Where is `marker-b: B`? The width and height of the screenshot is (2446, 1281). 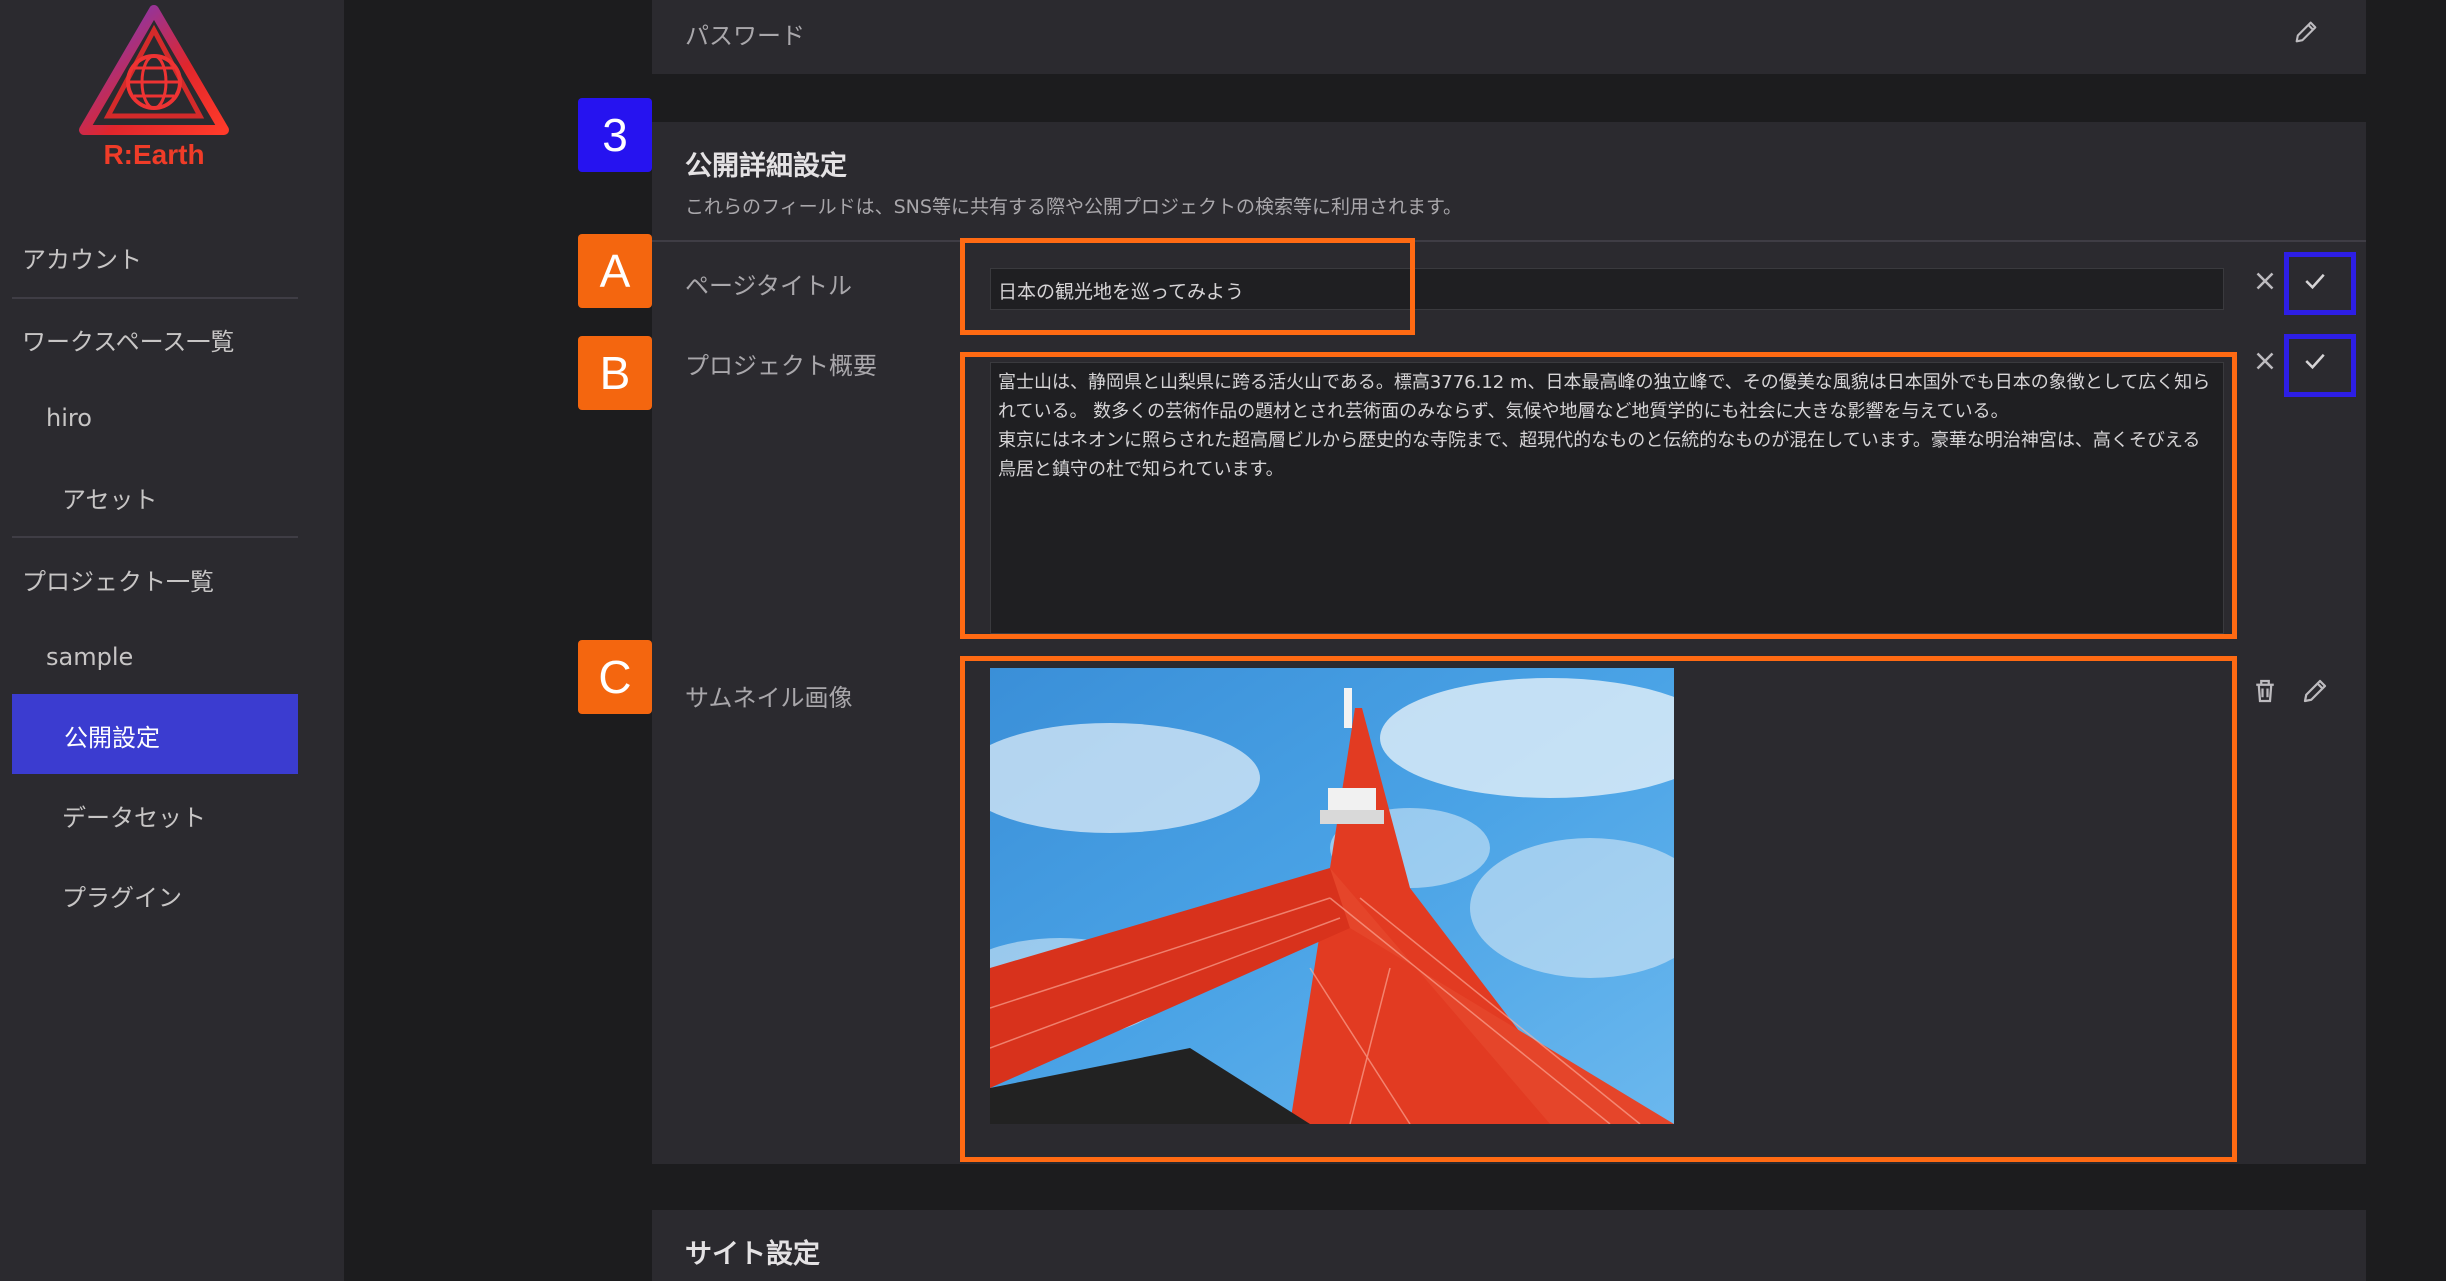
marker-b: B is located at coordinates (615, 373).